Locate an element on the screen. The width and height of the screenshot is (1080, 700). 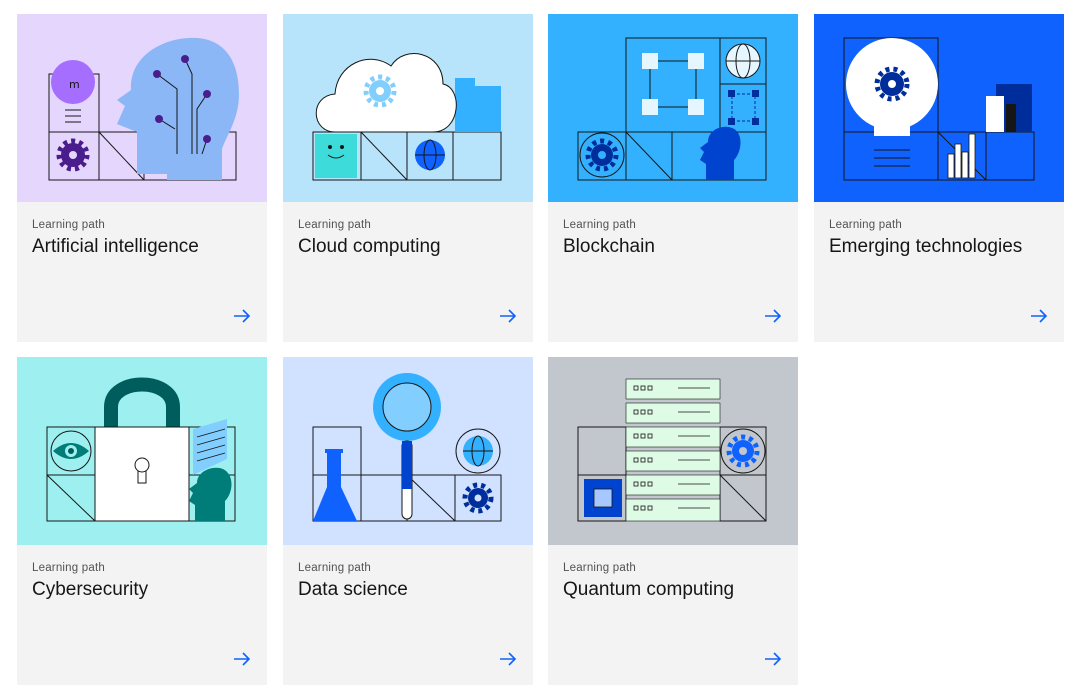
card-data-science: Learning path Data science is located at coordinates (408, 521).